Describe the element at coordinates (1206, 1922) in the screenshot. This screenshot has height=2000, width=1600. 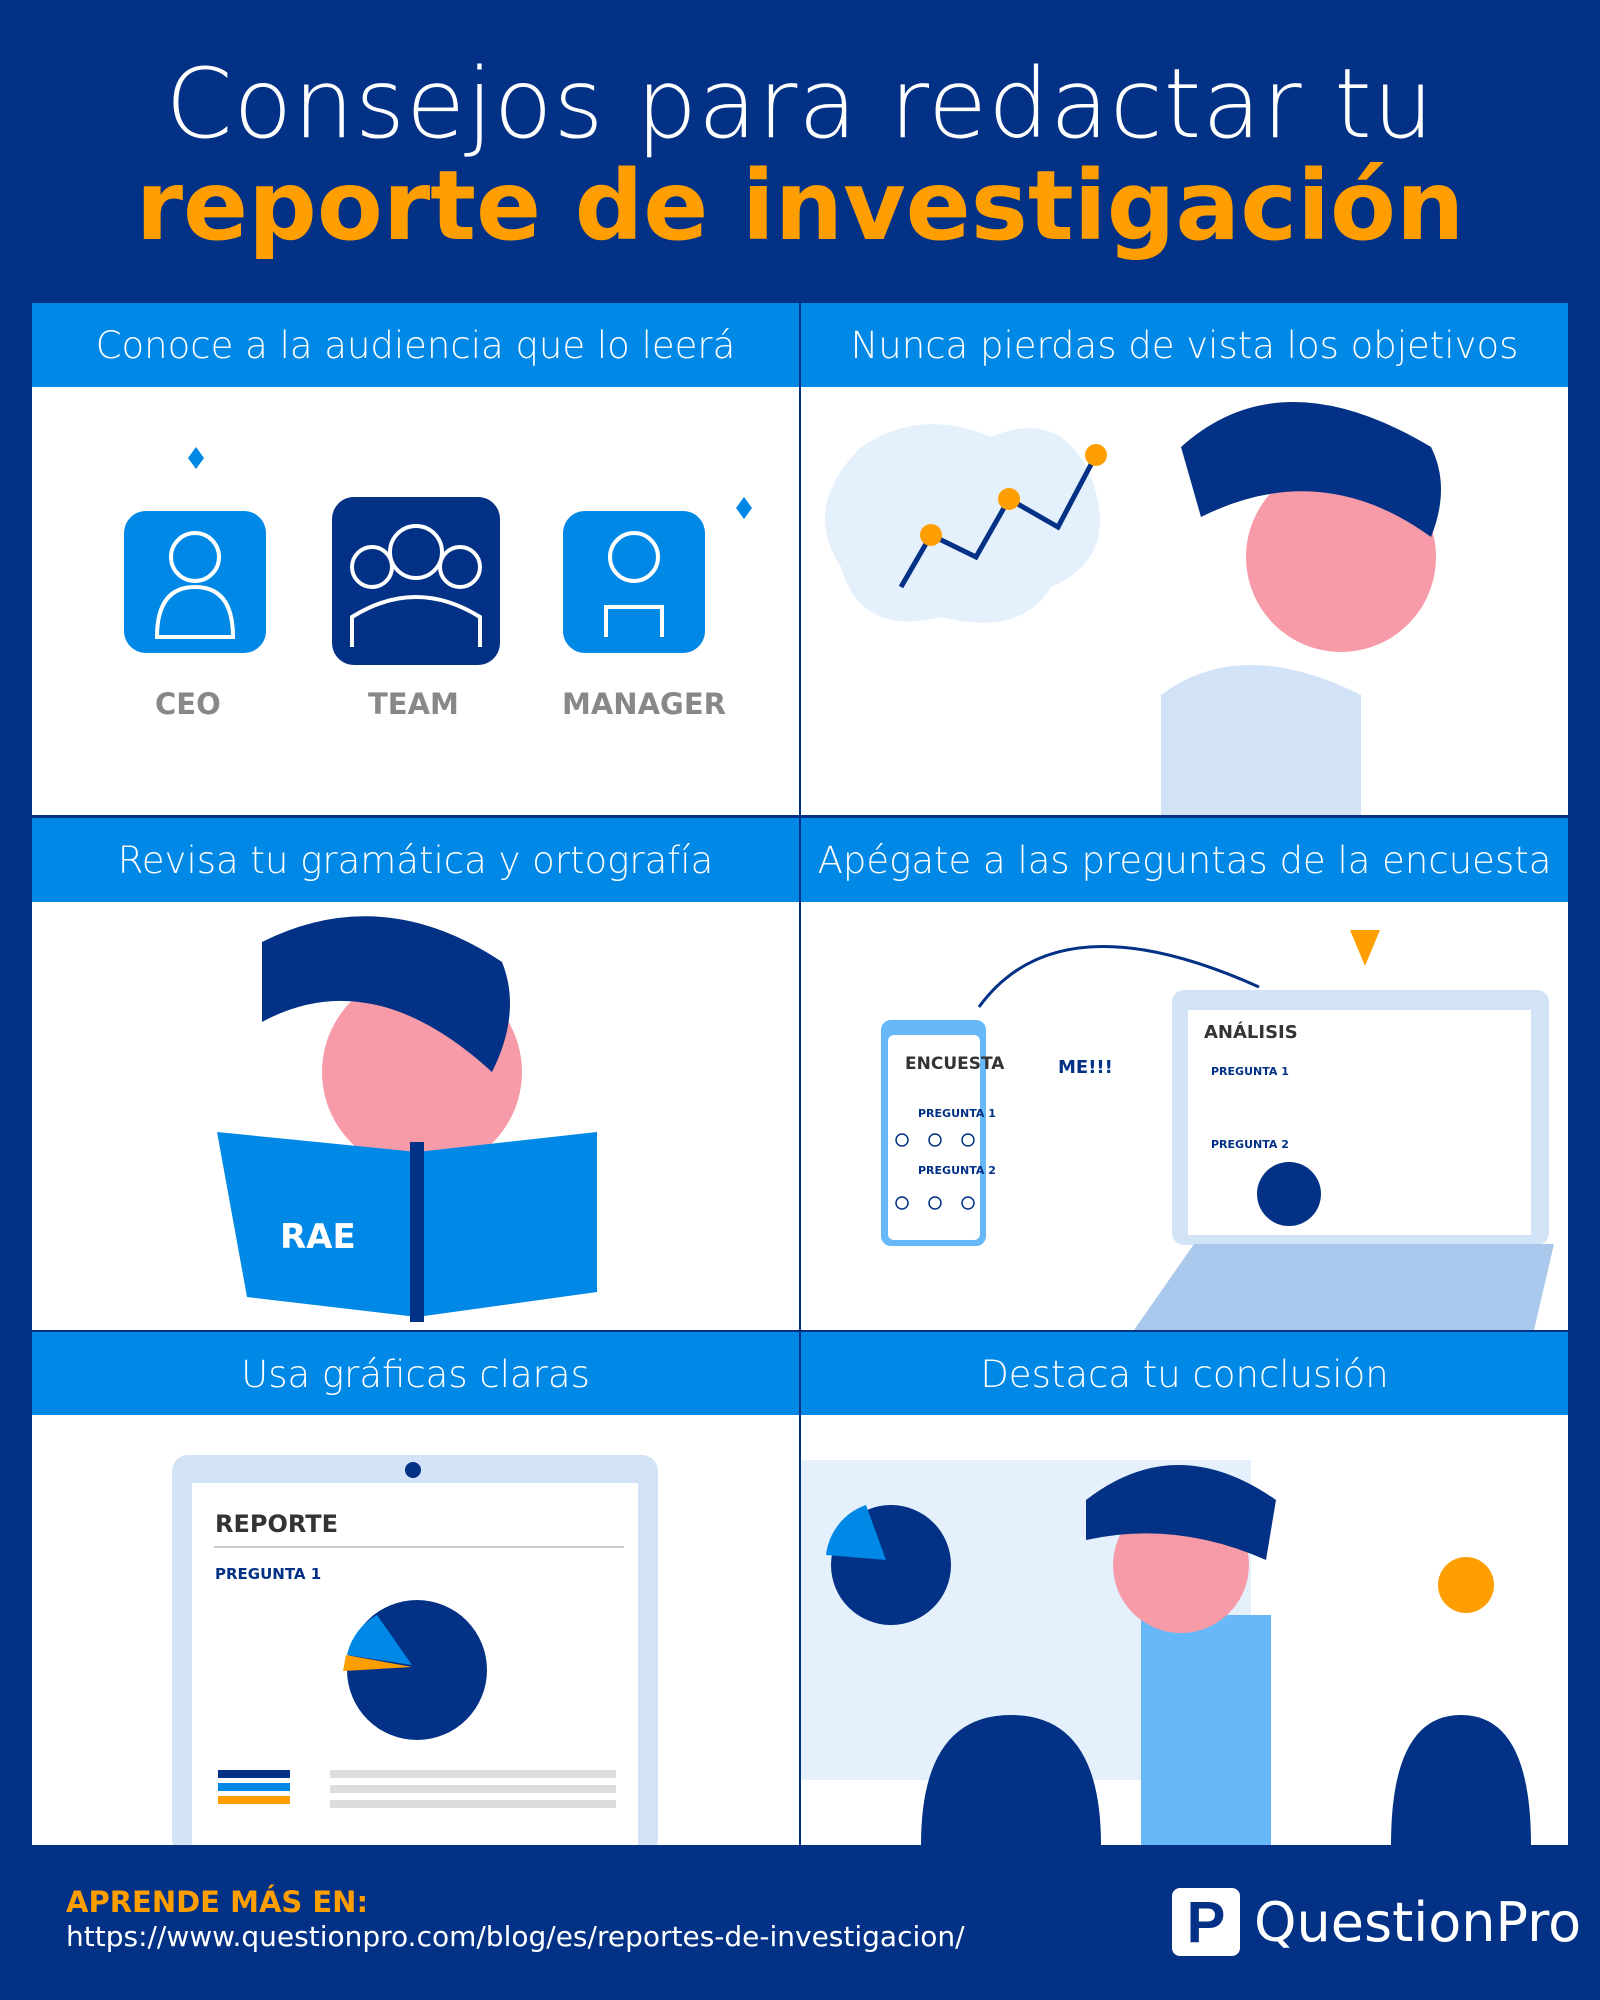
I see `logo-mark-icon: P` at that location.